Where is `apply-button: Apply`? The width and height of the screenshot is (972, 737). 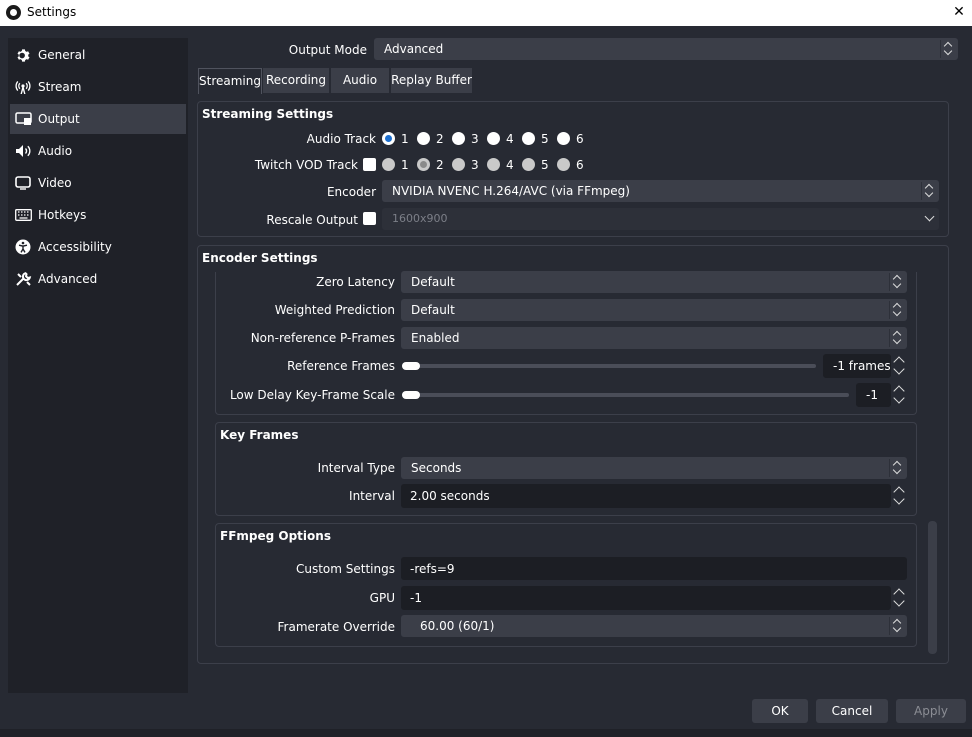 apply-button: Apply is located at coordinates (931, 711).